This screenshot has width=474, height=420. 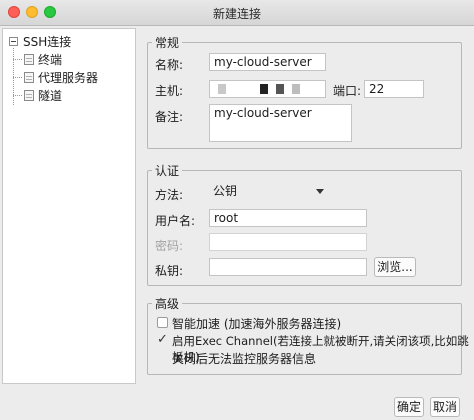 I want to click on tree-item-terminal: 终端, so click(x=37, y=59).